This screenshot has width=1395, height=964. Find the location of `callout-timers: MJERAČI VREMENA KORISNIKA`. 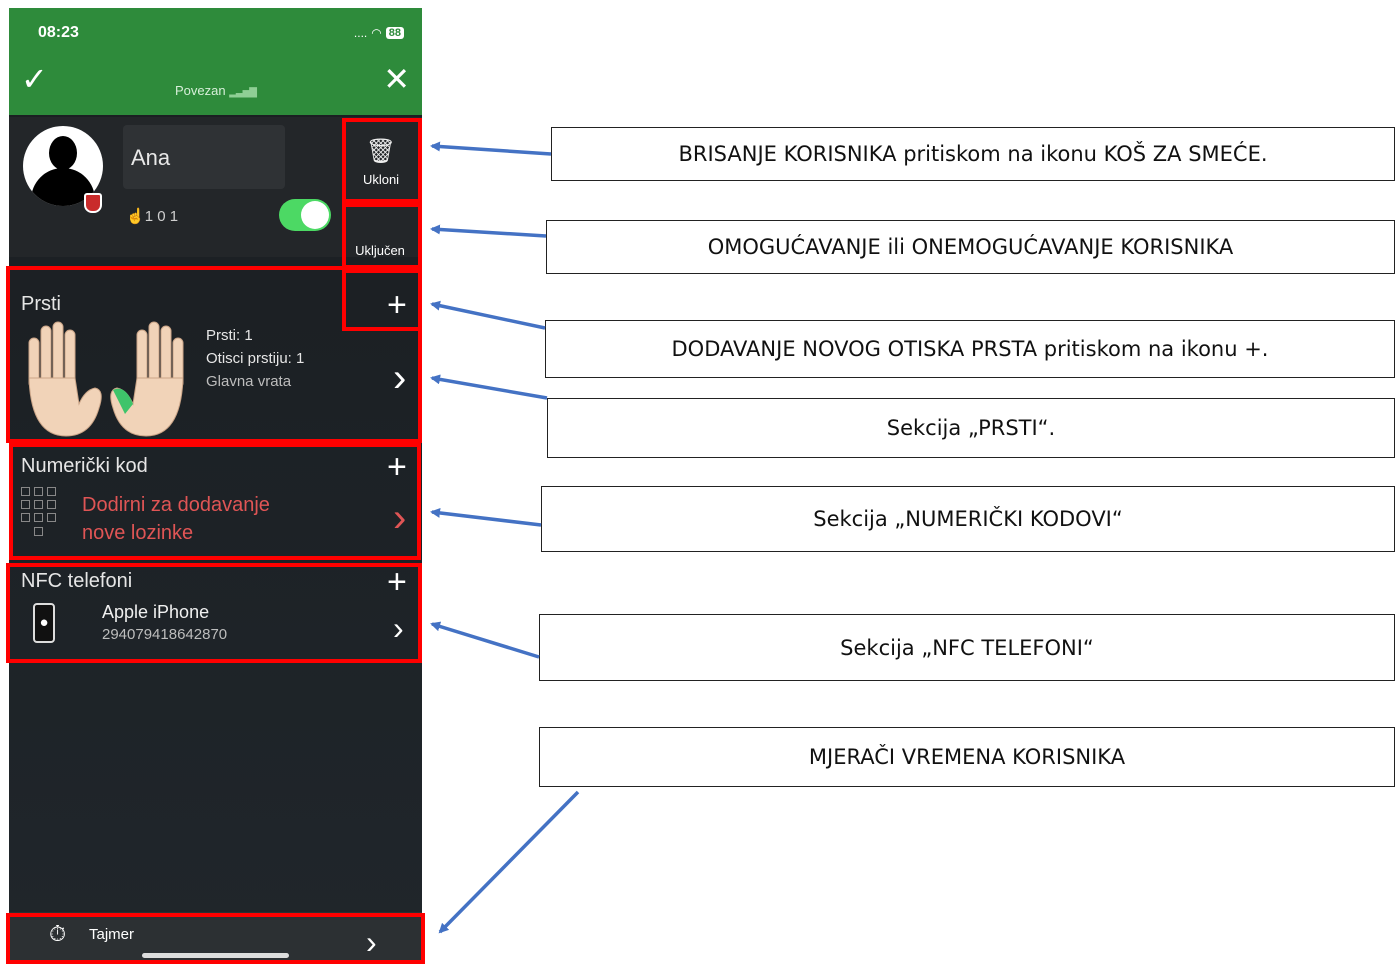

callout-timers: MJERAČI VREMENA KORISNIKA is located at coordinates (967, 757).